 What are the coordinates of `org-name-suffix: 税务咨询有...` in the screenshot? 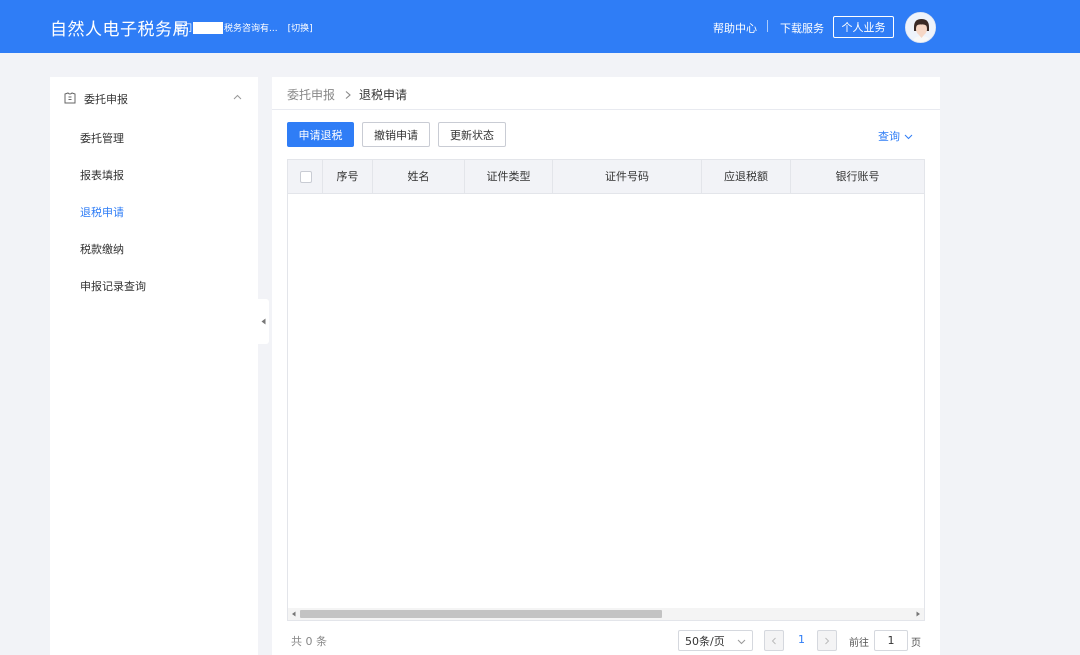 It's located at (251, 29).